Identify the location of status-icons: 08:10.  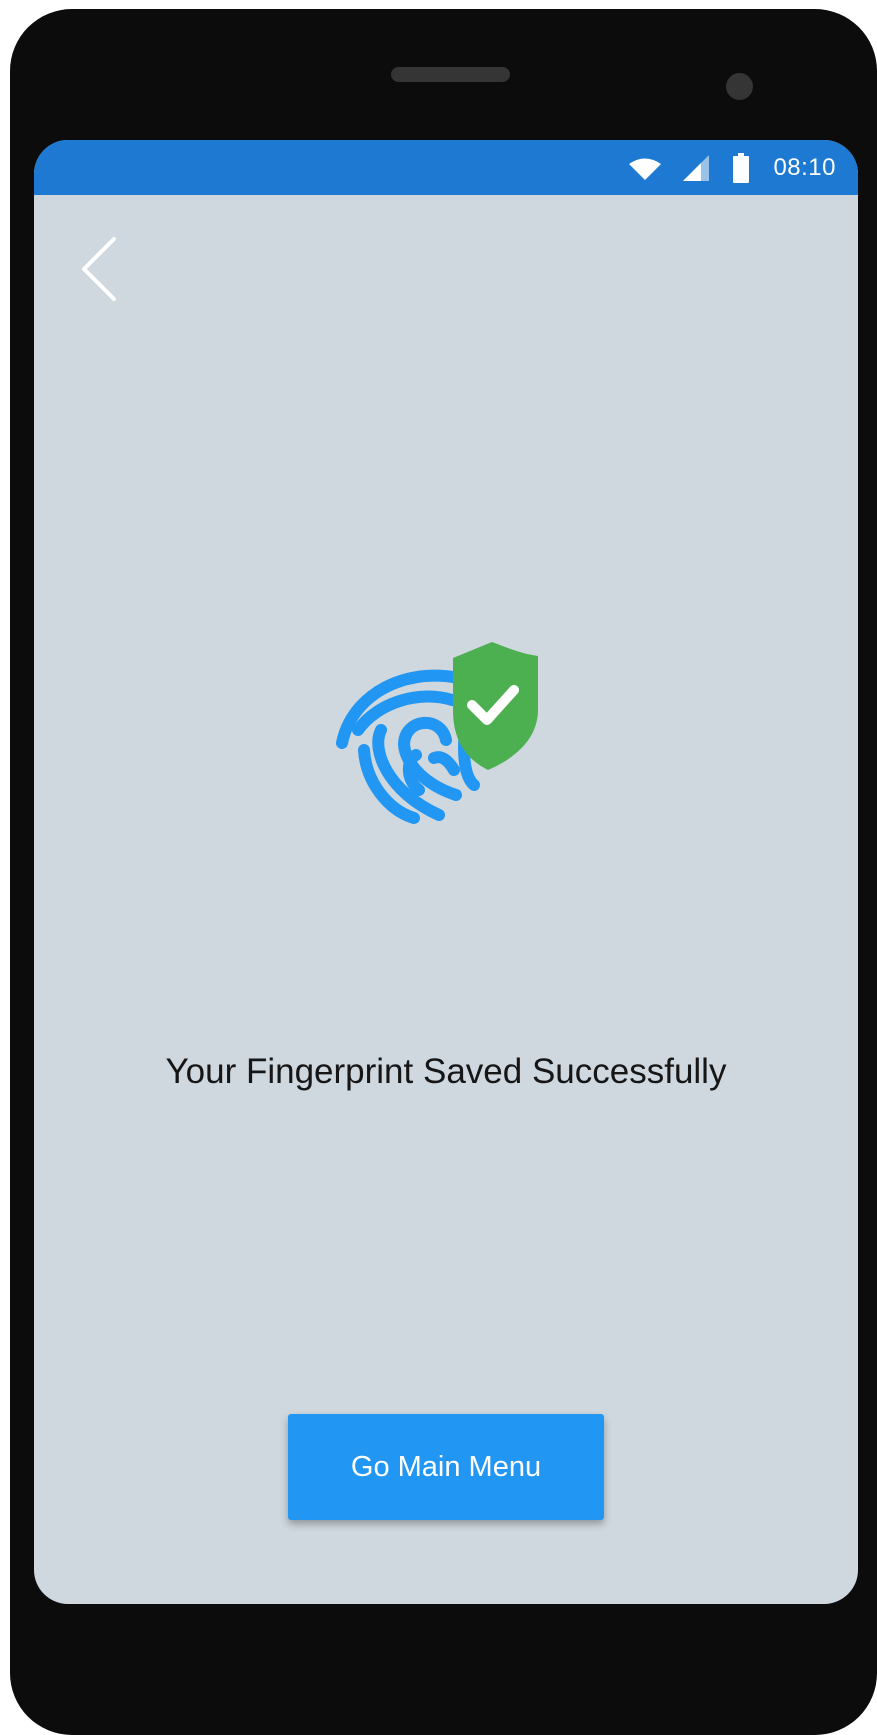
(732, 167).